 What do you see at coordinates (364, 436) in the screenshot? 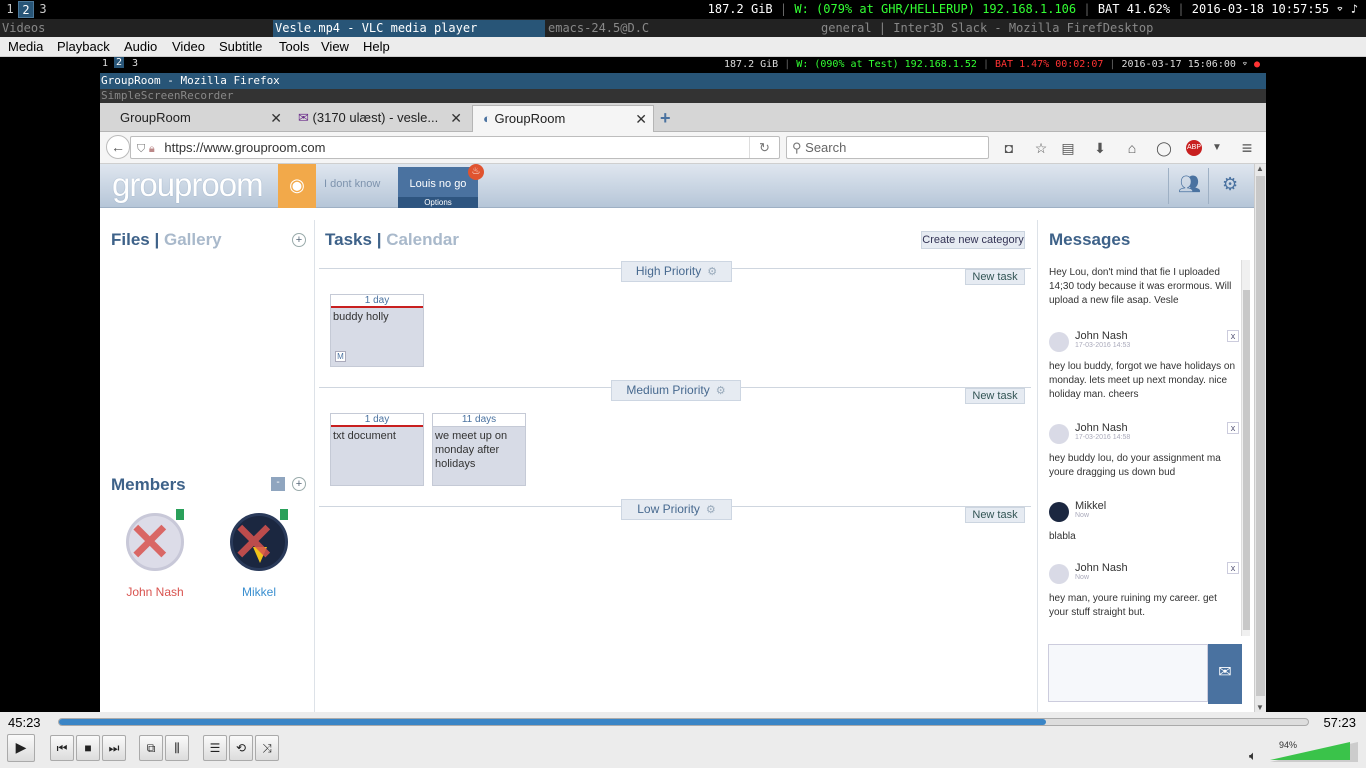
I see `task-title: txt document` at bounding box center [364, 436].